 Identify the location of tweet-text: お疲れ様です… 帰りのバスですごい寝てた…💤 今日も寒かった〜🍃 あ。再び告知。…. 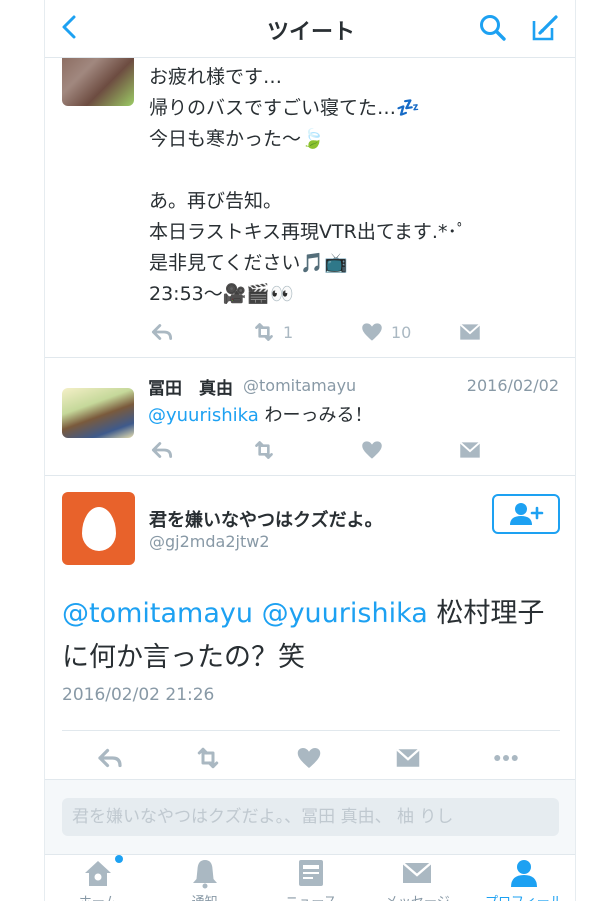
(308, 185).